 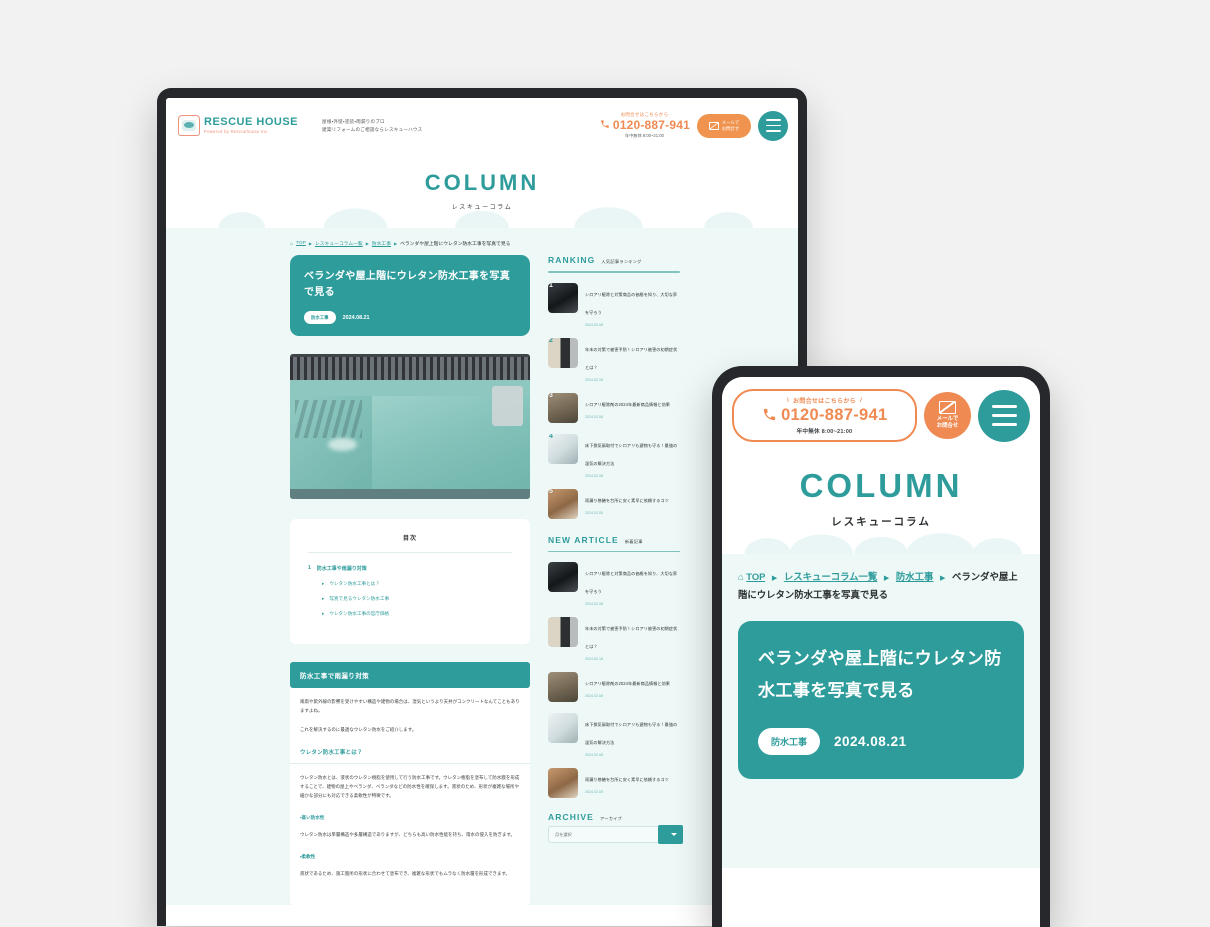 What do you see at coordinates (189, 125) in the screenshot?
I see `house-logo-icon` at bounding box center [189, 125].